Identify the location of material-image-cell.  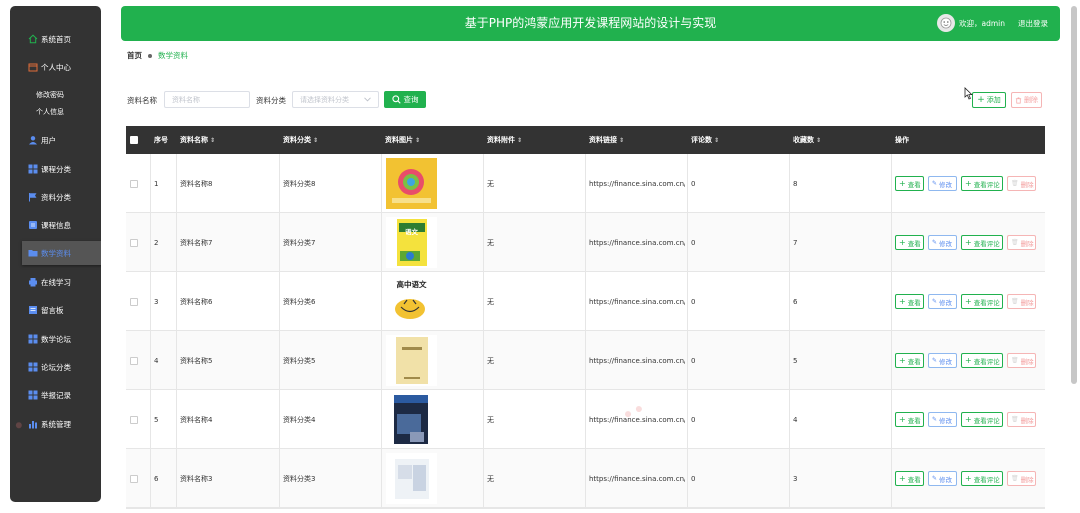
(434, 183).